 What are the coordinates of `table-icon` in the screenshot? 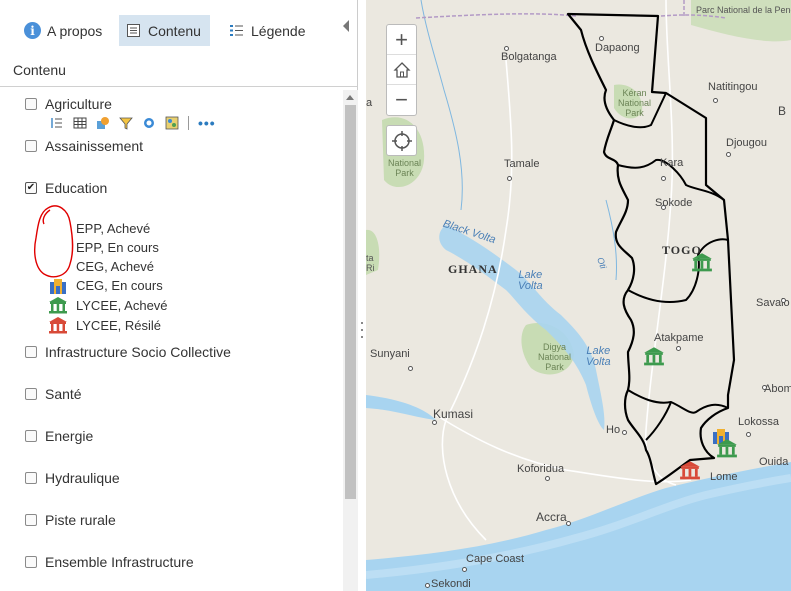 It's located at (80, 123).